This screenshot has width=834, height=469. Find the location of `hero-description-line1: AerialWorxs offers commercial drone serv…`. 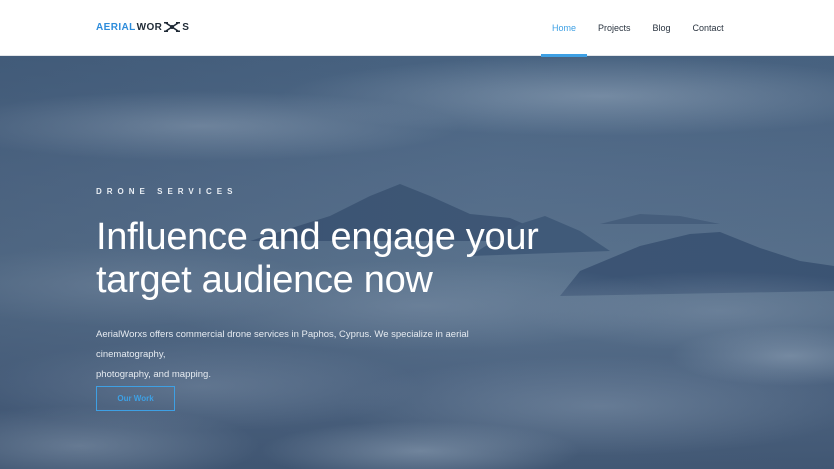

hero-description-line1: AerialWorxs offers commercial drone serv… is located at coordinates (282, 344).